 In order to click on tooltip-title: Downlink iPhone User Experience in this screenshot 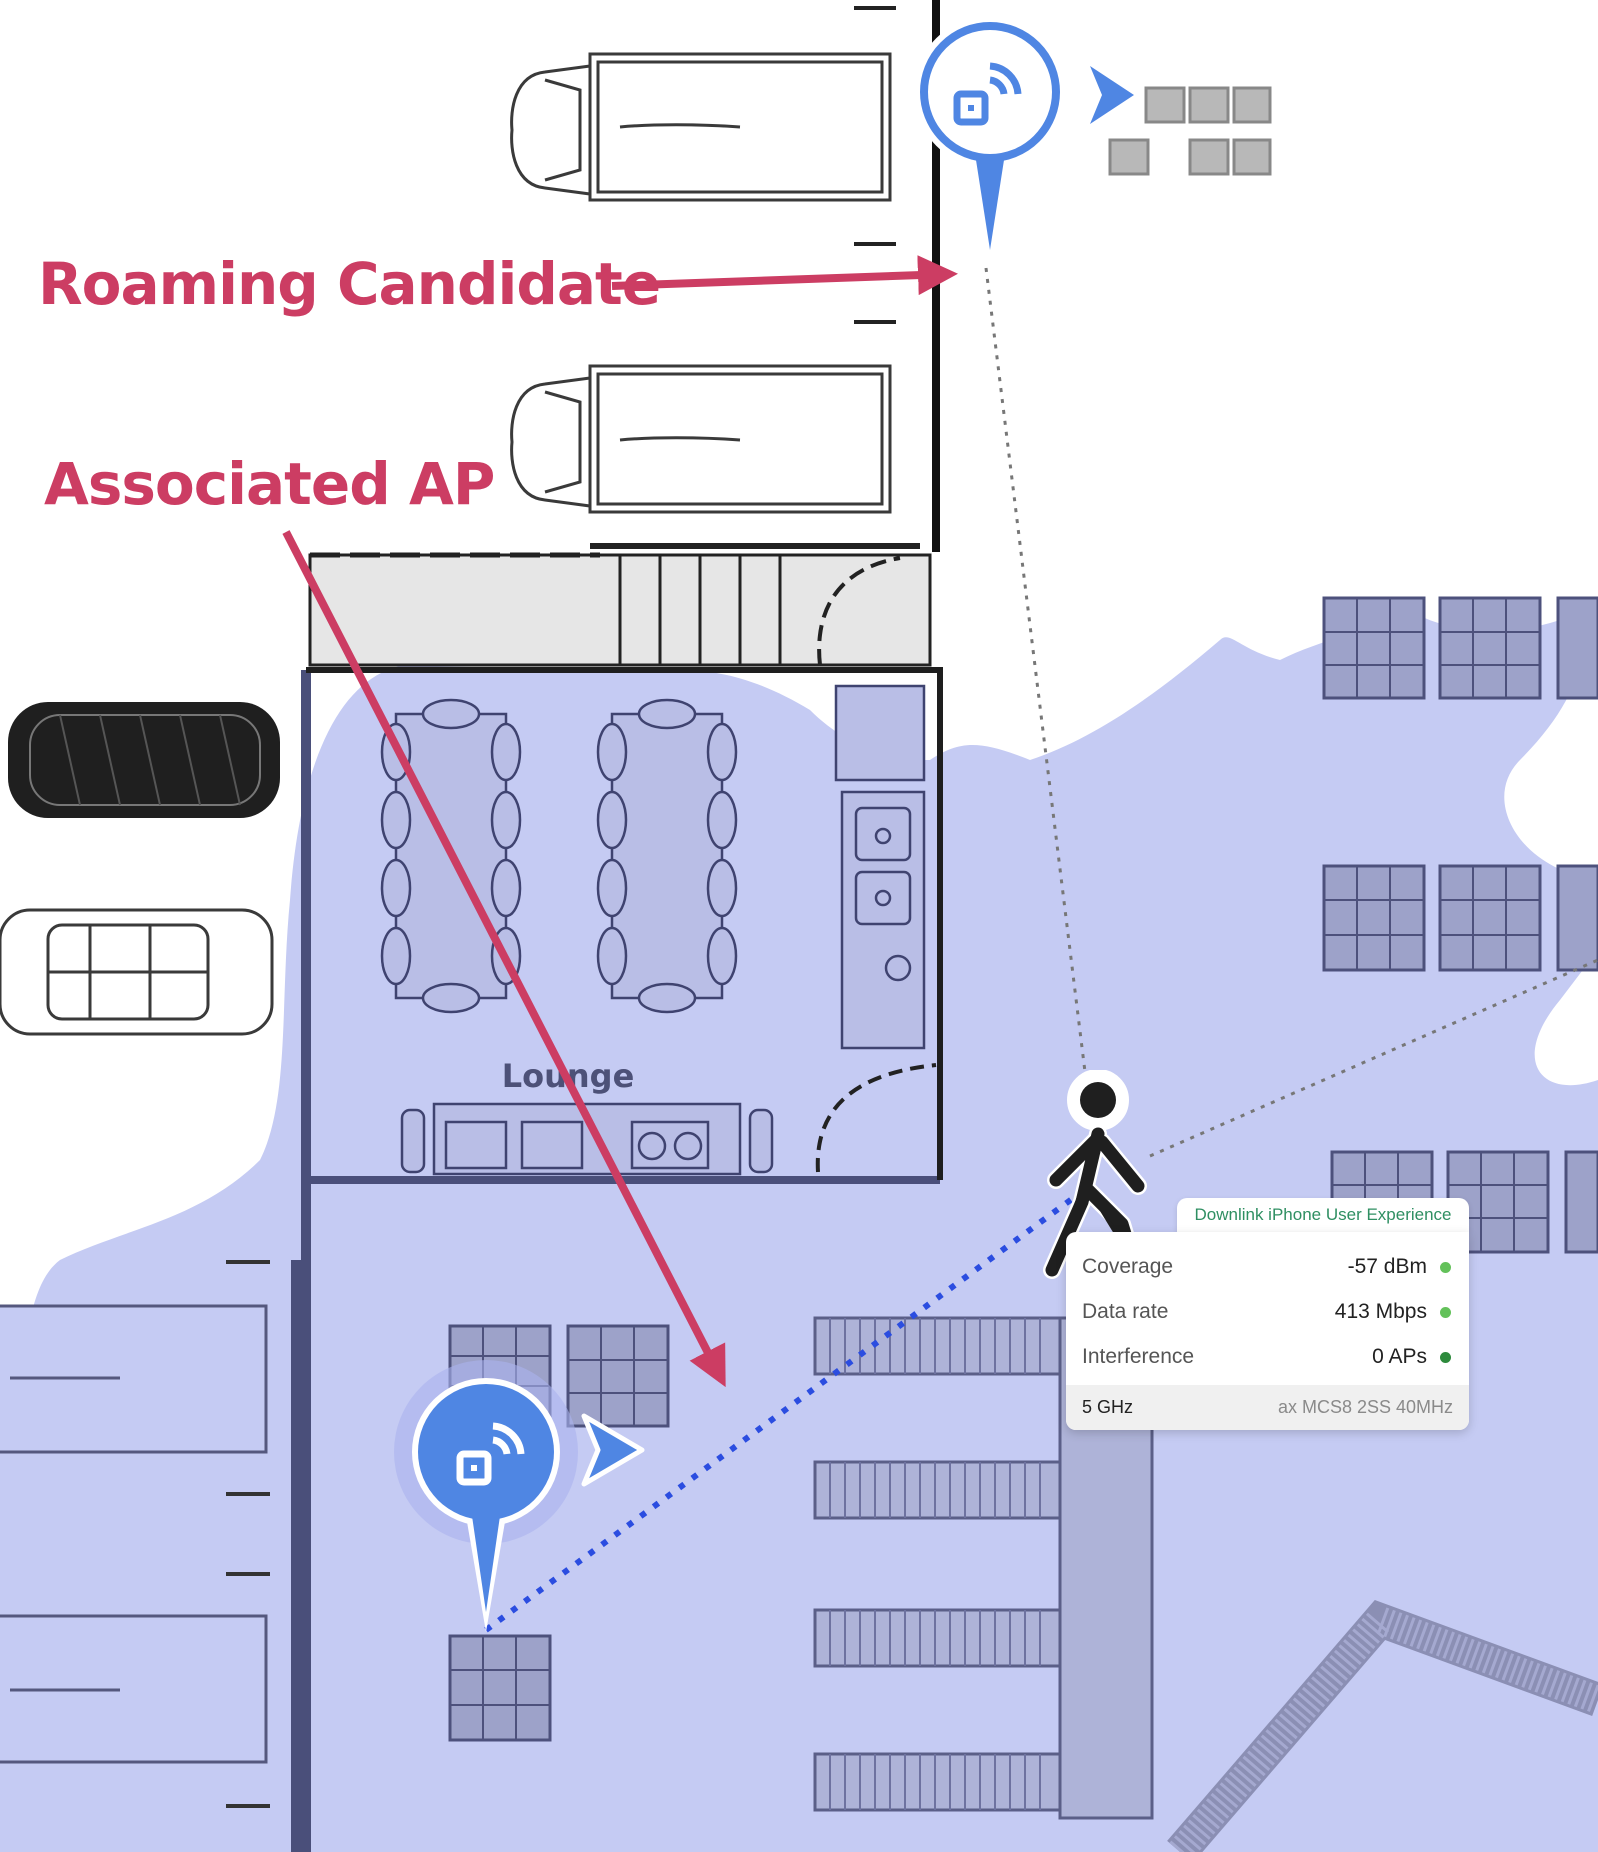, I will do `click(1323, 1215)`.